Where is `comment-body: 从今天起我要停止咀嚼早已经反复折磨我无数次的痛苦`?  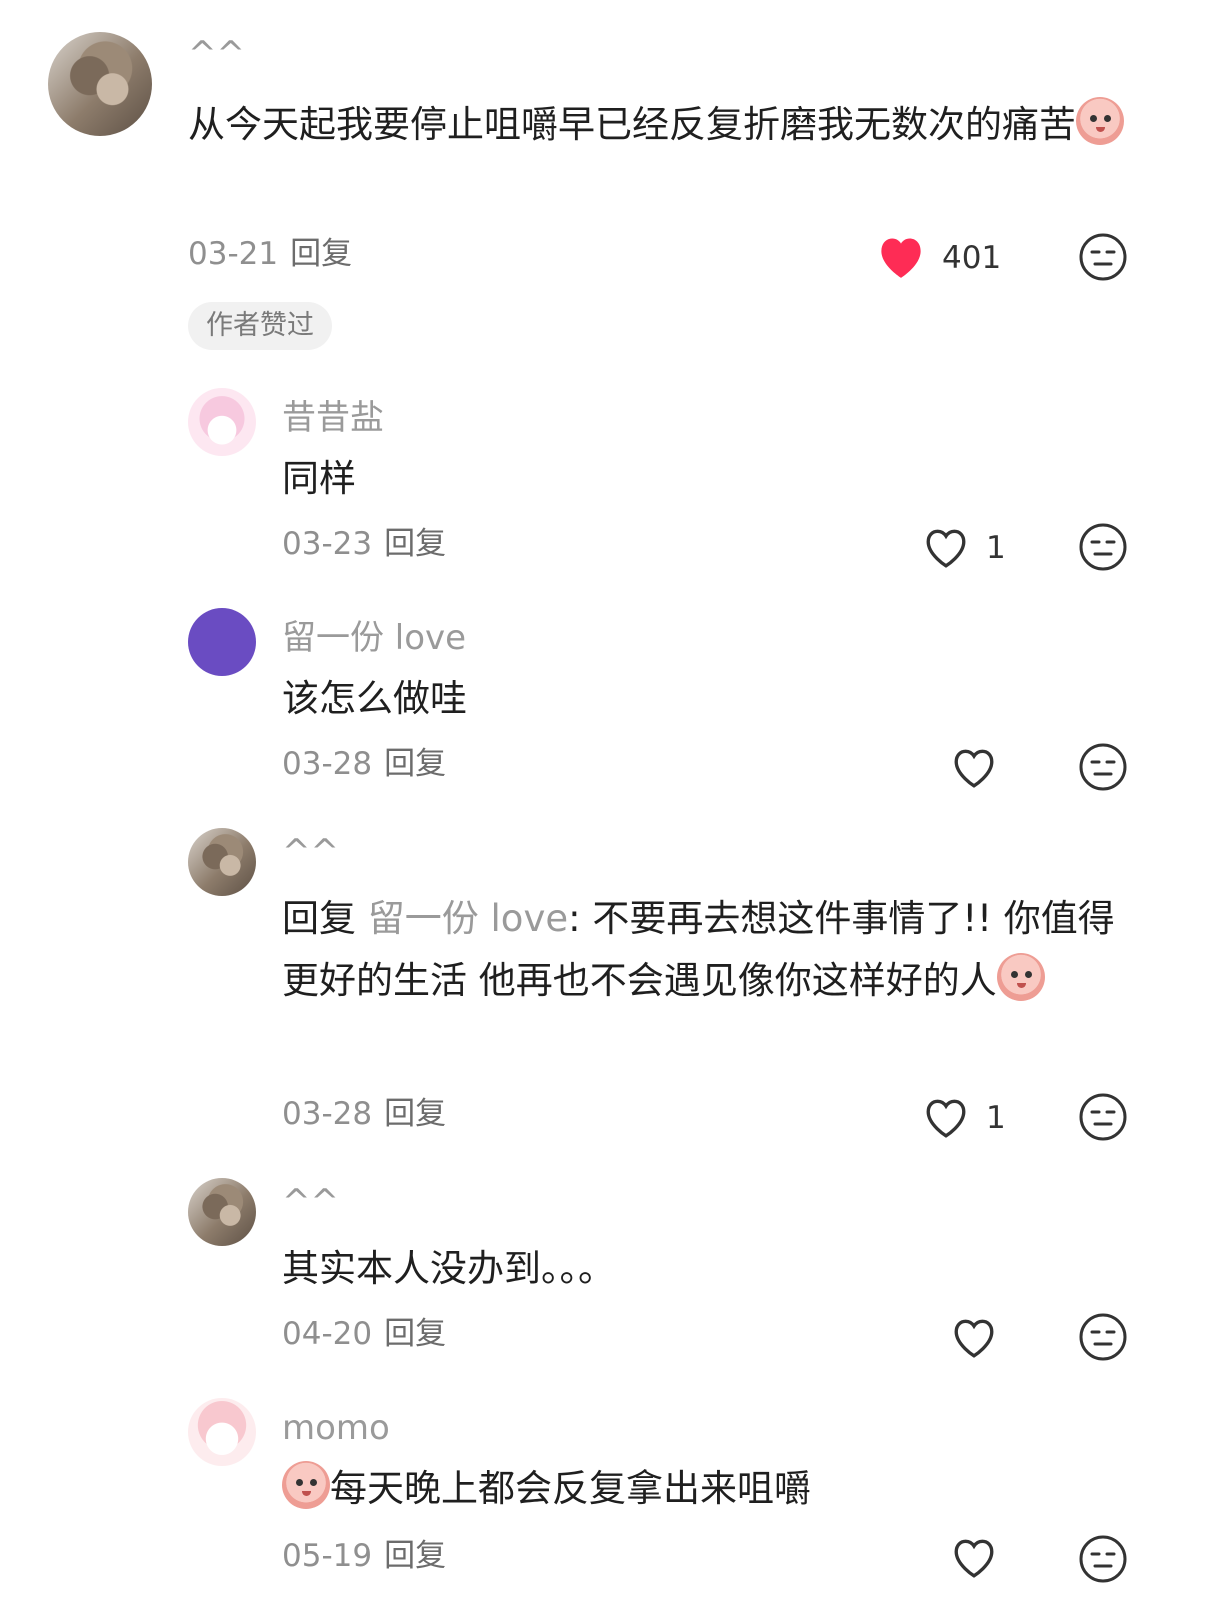
comment-body: 从今天起我要停止咀嚼早已经反复折磨我无数次的痛苦 is located at coordinates (632, 124).